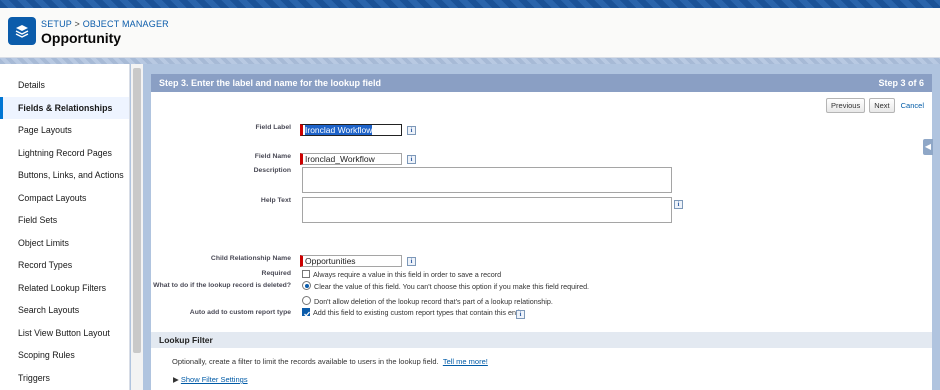 The width and height of the screenshot is (940, 390). I want to click on dont-allow-deletion-radio, so click(306, 300).